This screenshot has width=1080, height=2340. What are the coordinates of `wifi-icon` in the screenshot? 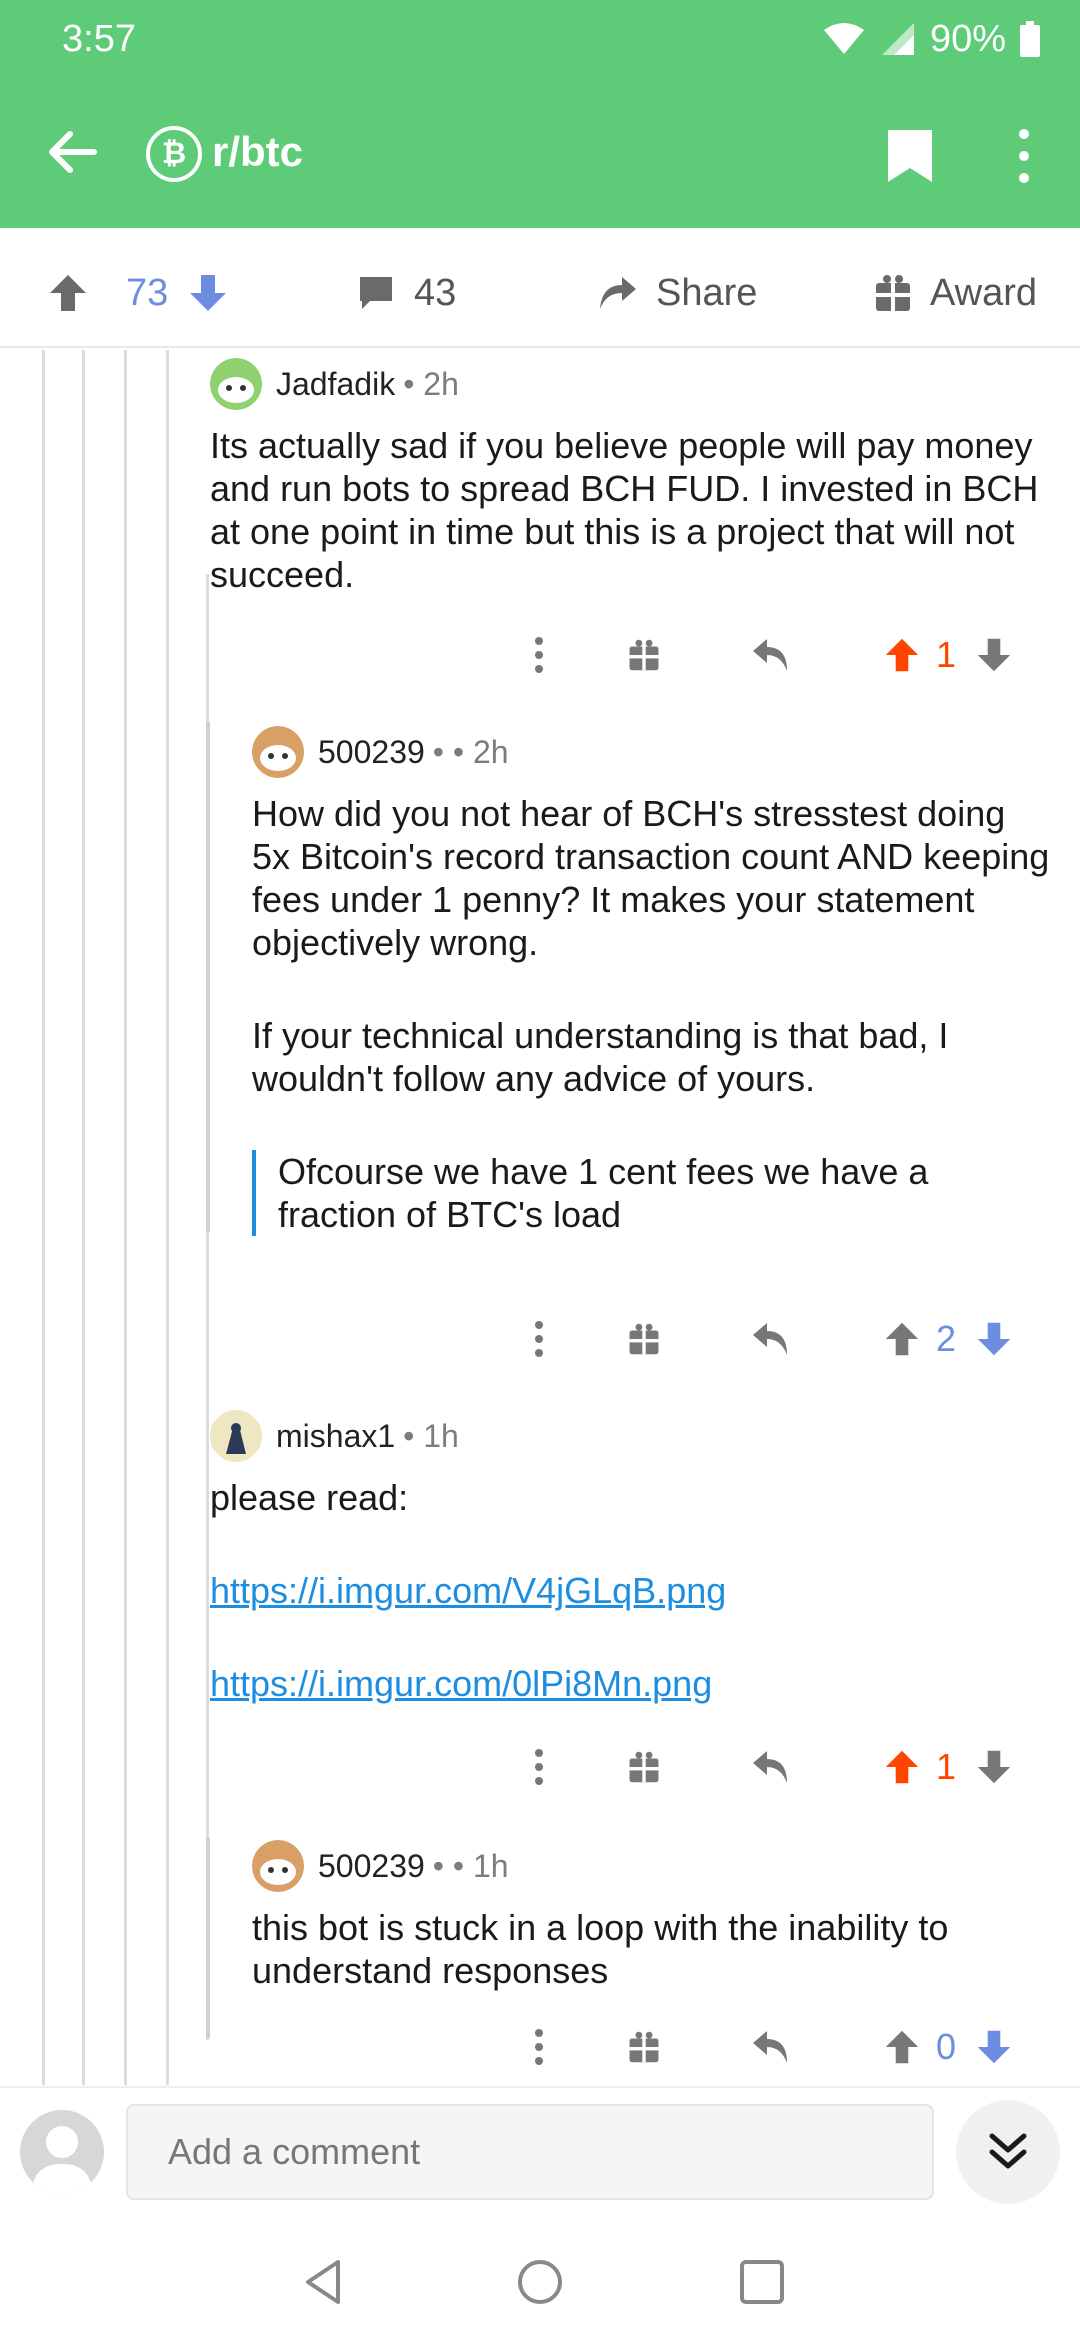 It's located at (843, 38).